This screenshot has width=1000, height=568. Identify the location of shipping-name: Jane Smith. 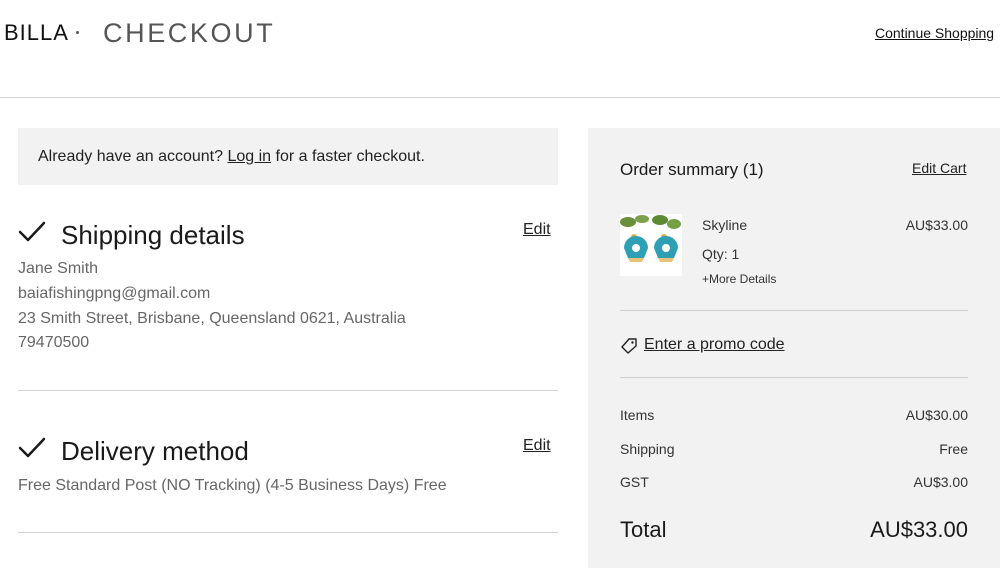
(58, 268).